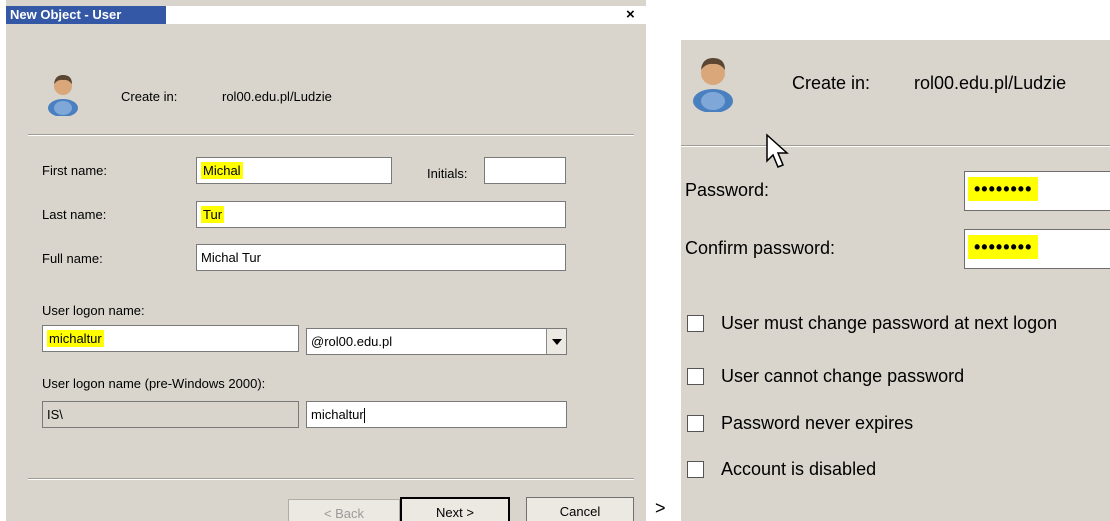 Image resolution: width=1110 pixels, height=521 pixels. Describe the element at coordinates (799, 469) in the screenshot. I see `checkbox-label: Account is disabled` at that location.